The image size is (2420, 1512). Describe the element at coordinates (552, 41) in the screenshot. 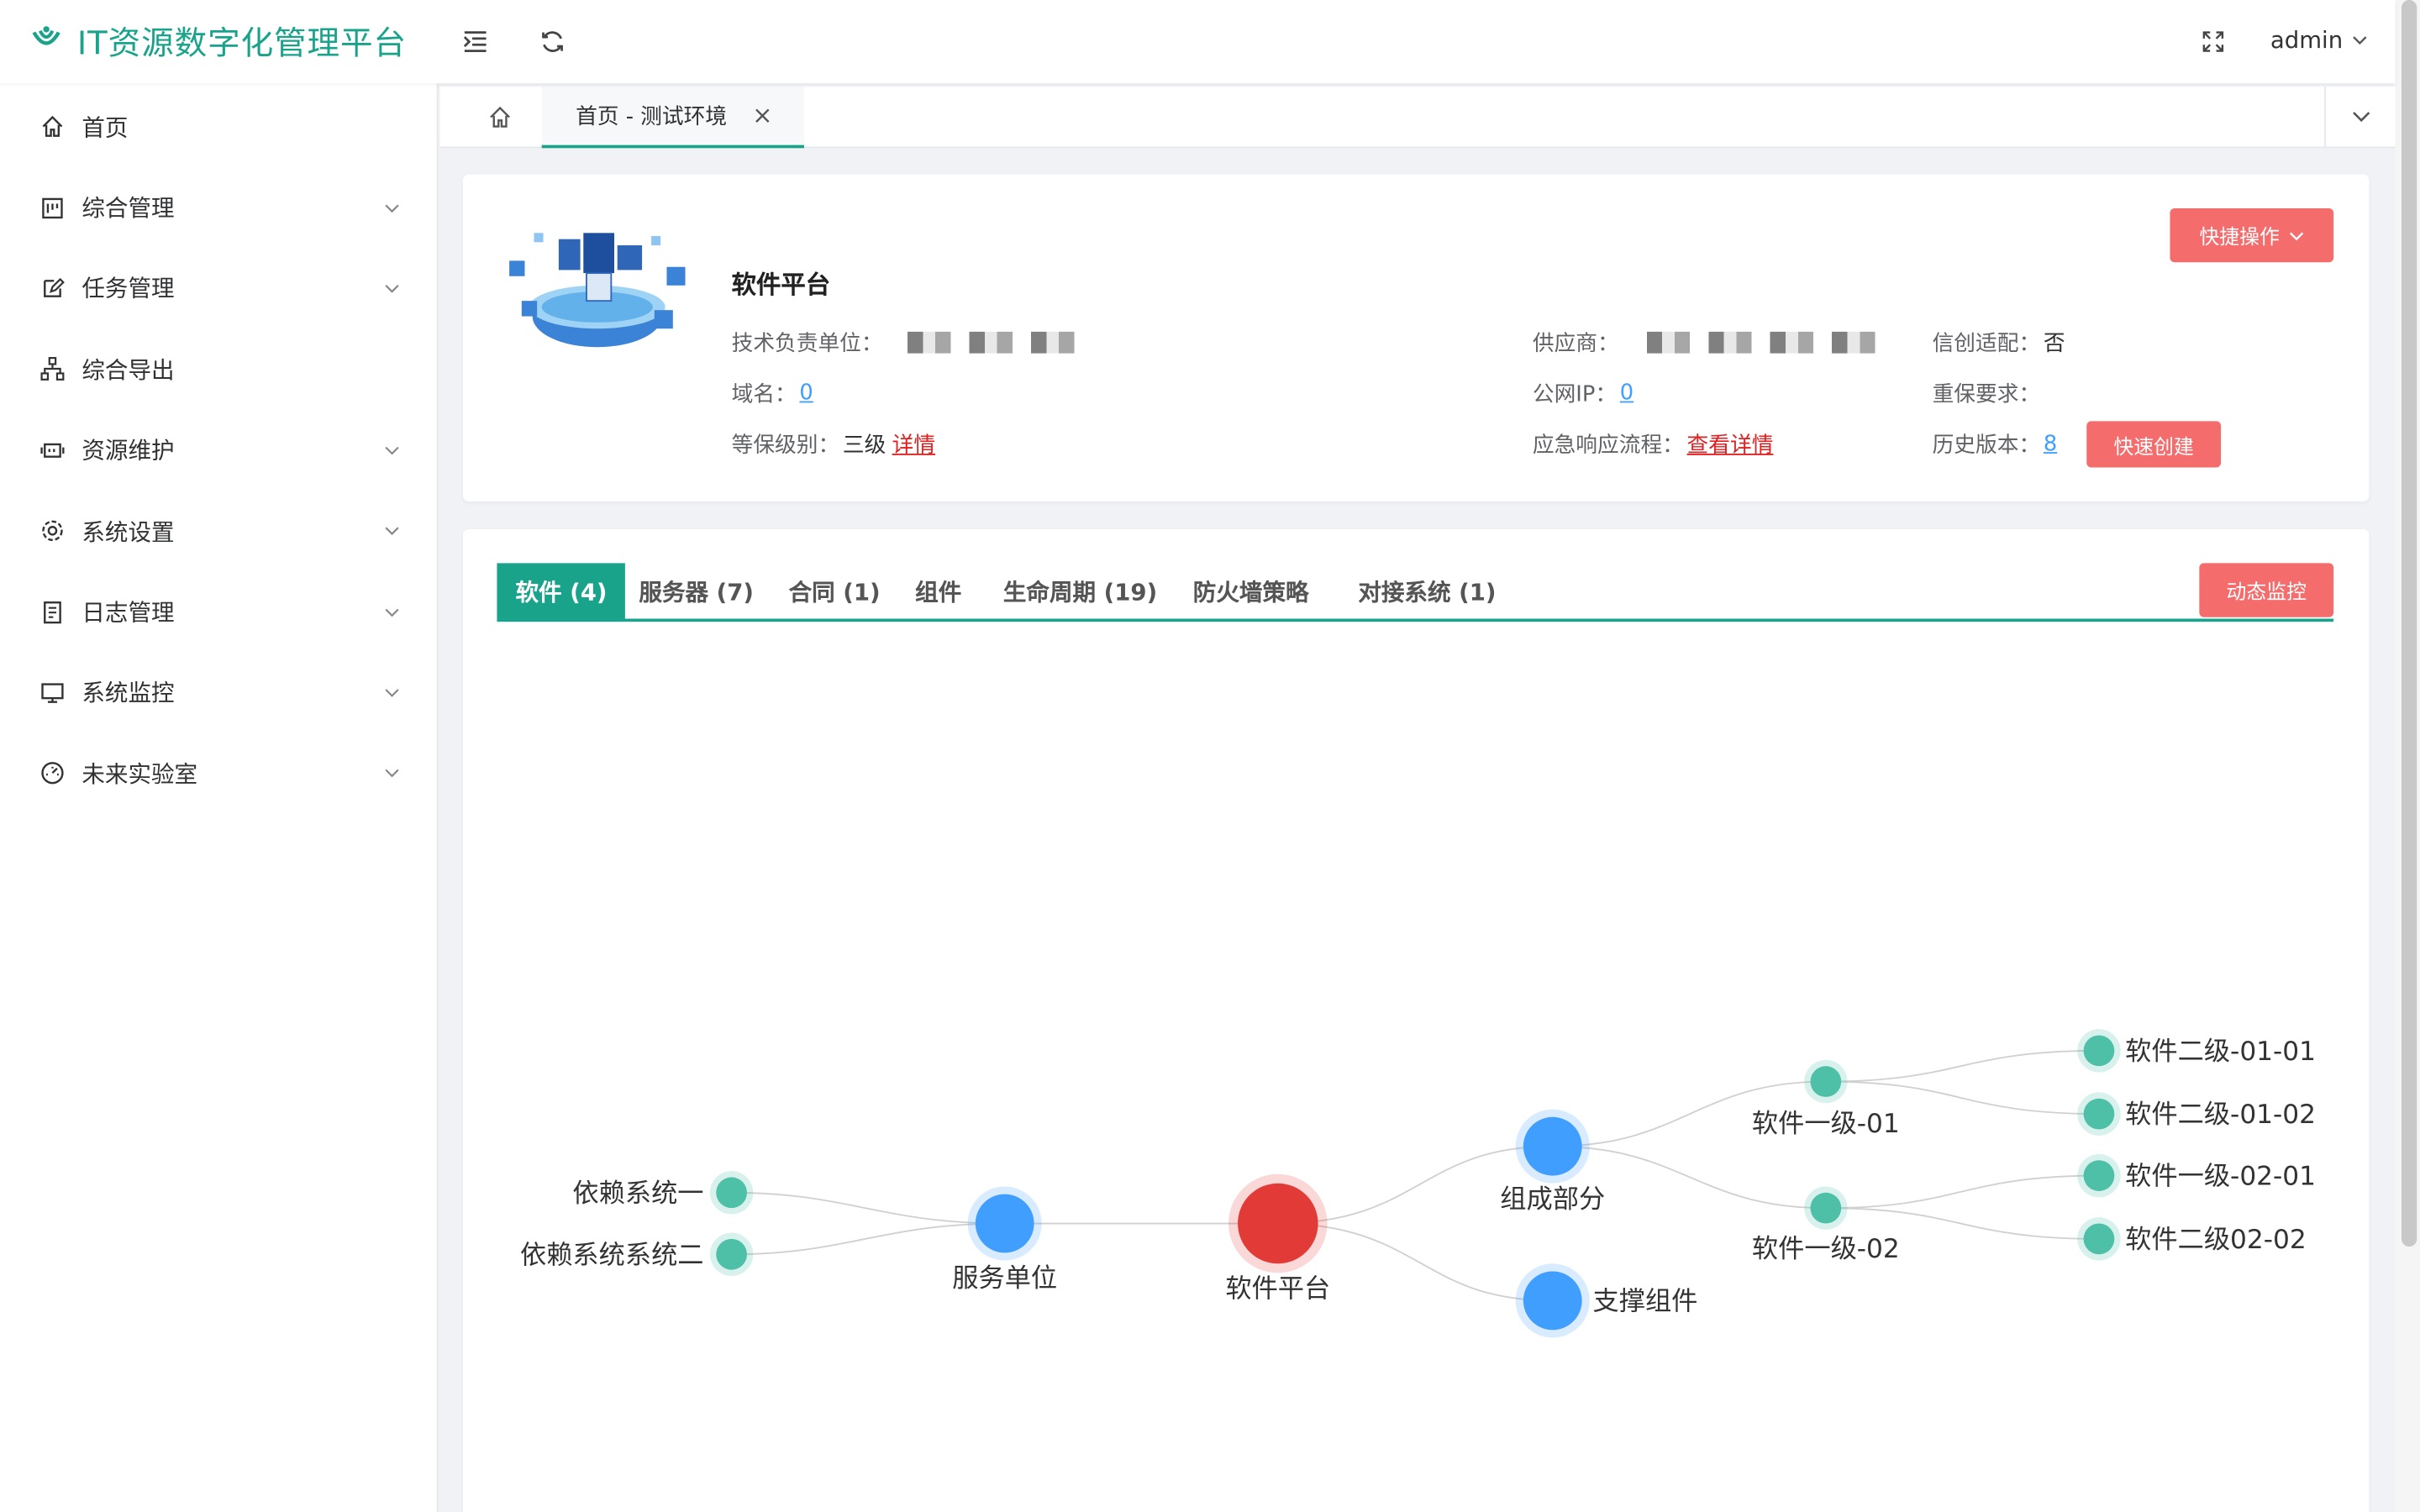

I see `refresh-icon` at that location.